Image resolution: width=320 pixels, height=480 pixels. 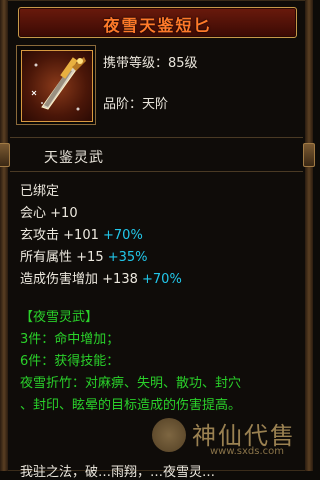 I want to click on watermark-url: www.sxds.com, so click(x=247, y=451).